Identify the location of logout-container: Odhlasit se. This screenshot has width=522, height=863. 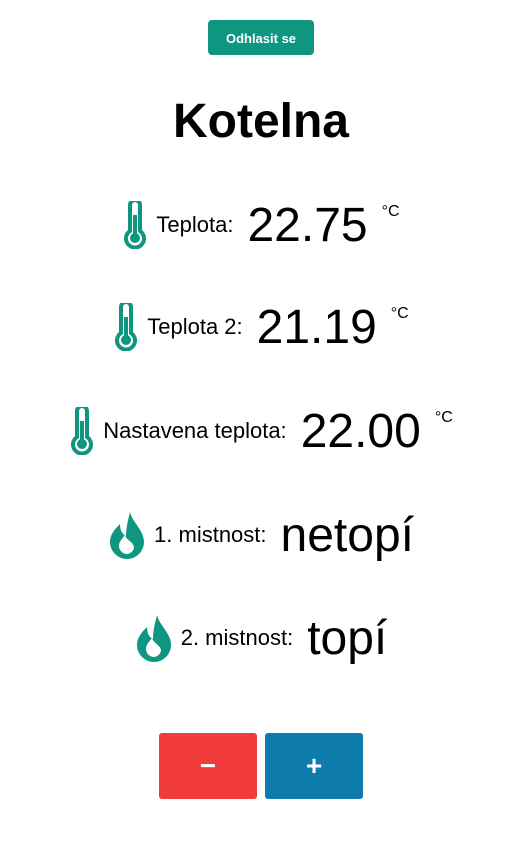
(261, 37).